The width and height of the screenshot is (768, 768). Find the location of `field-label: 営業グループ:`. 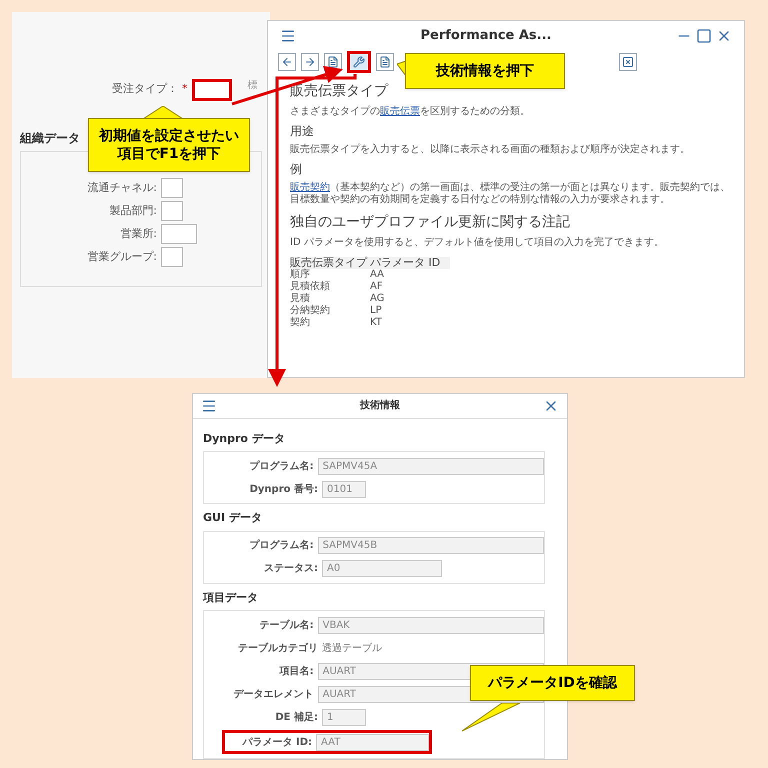

field-label: 営業グループ: is located at coordinates (122, 256).